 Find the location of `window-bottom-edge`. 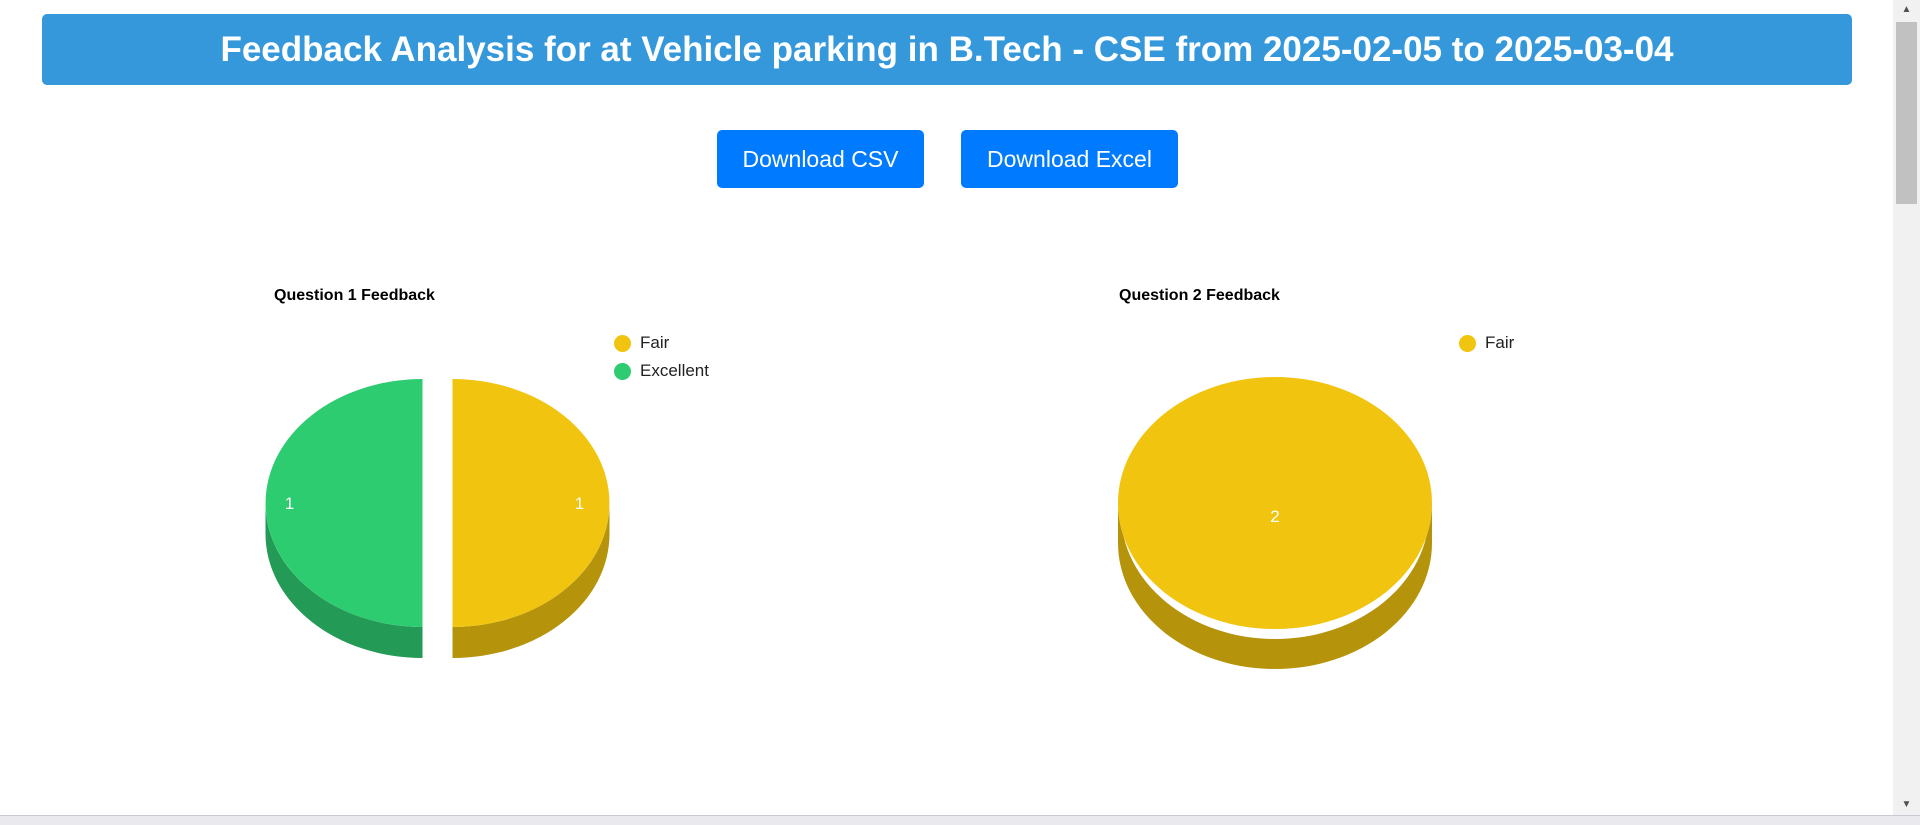

window-bottom-edge is located at coordinates (960, 820).